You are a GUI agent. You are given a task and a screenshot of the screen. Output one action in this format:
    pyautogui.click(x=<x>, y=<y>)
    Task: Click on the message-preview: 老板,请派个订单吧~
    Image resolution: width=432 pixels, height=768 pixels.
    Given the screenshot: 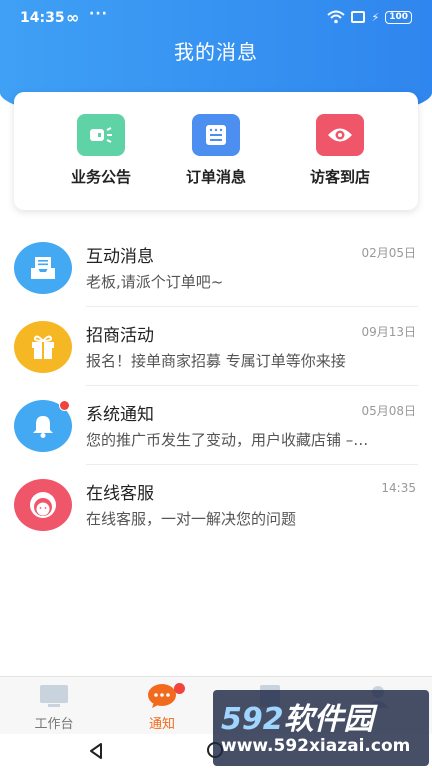 What is the action you would take?
    pyautogui.click(x=155, y=282)
    